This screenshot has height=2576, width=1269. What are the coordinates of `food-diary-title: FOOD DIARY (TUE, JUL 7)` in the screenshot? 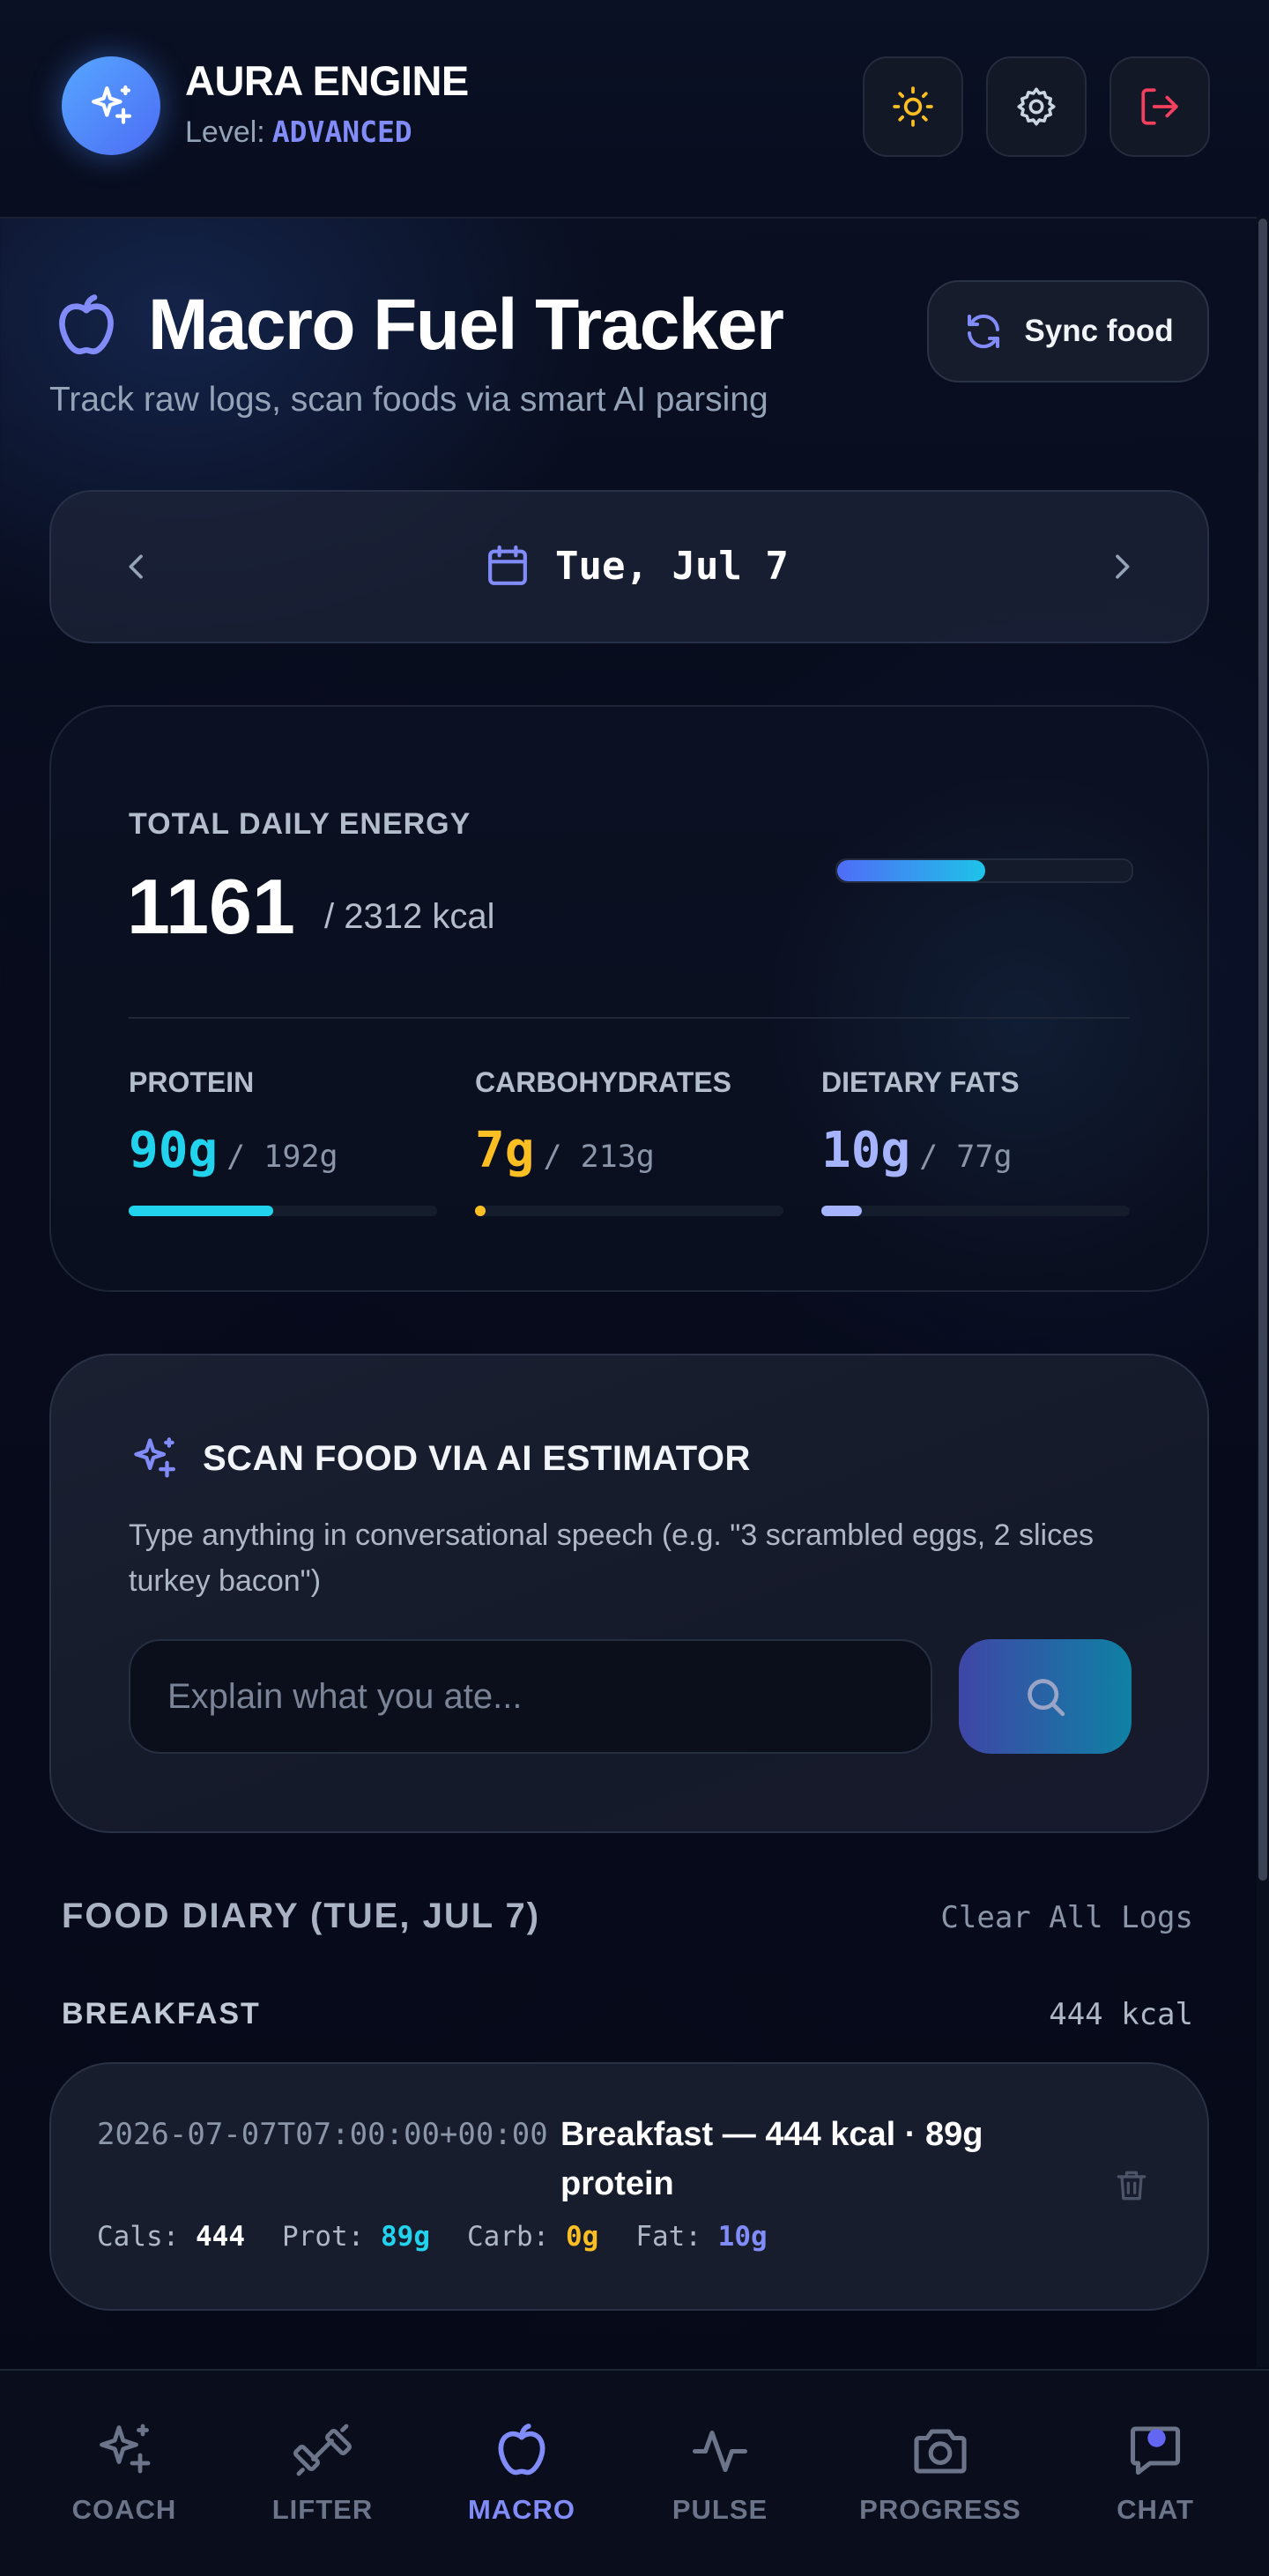 It's located at (301, 1916).